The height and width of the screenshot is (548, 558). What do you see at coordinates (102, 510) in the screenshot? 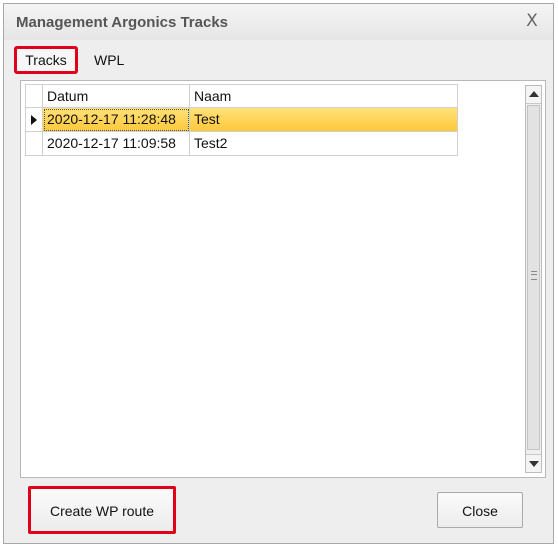
I see `create-wp-route-button: Create WP route` at bounding box center [102, 510].